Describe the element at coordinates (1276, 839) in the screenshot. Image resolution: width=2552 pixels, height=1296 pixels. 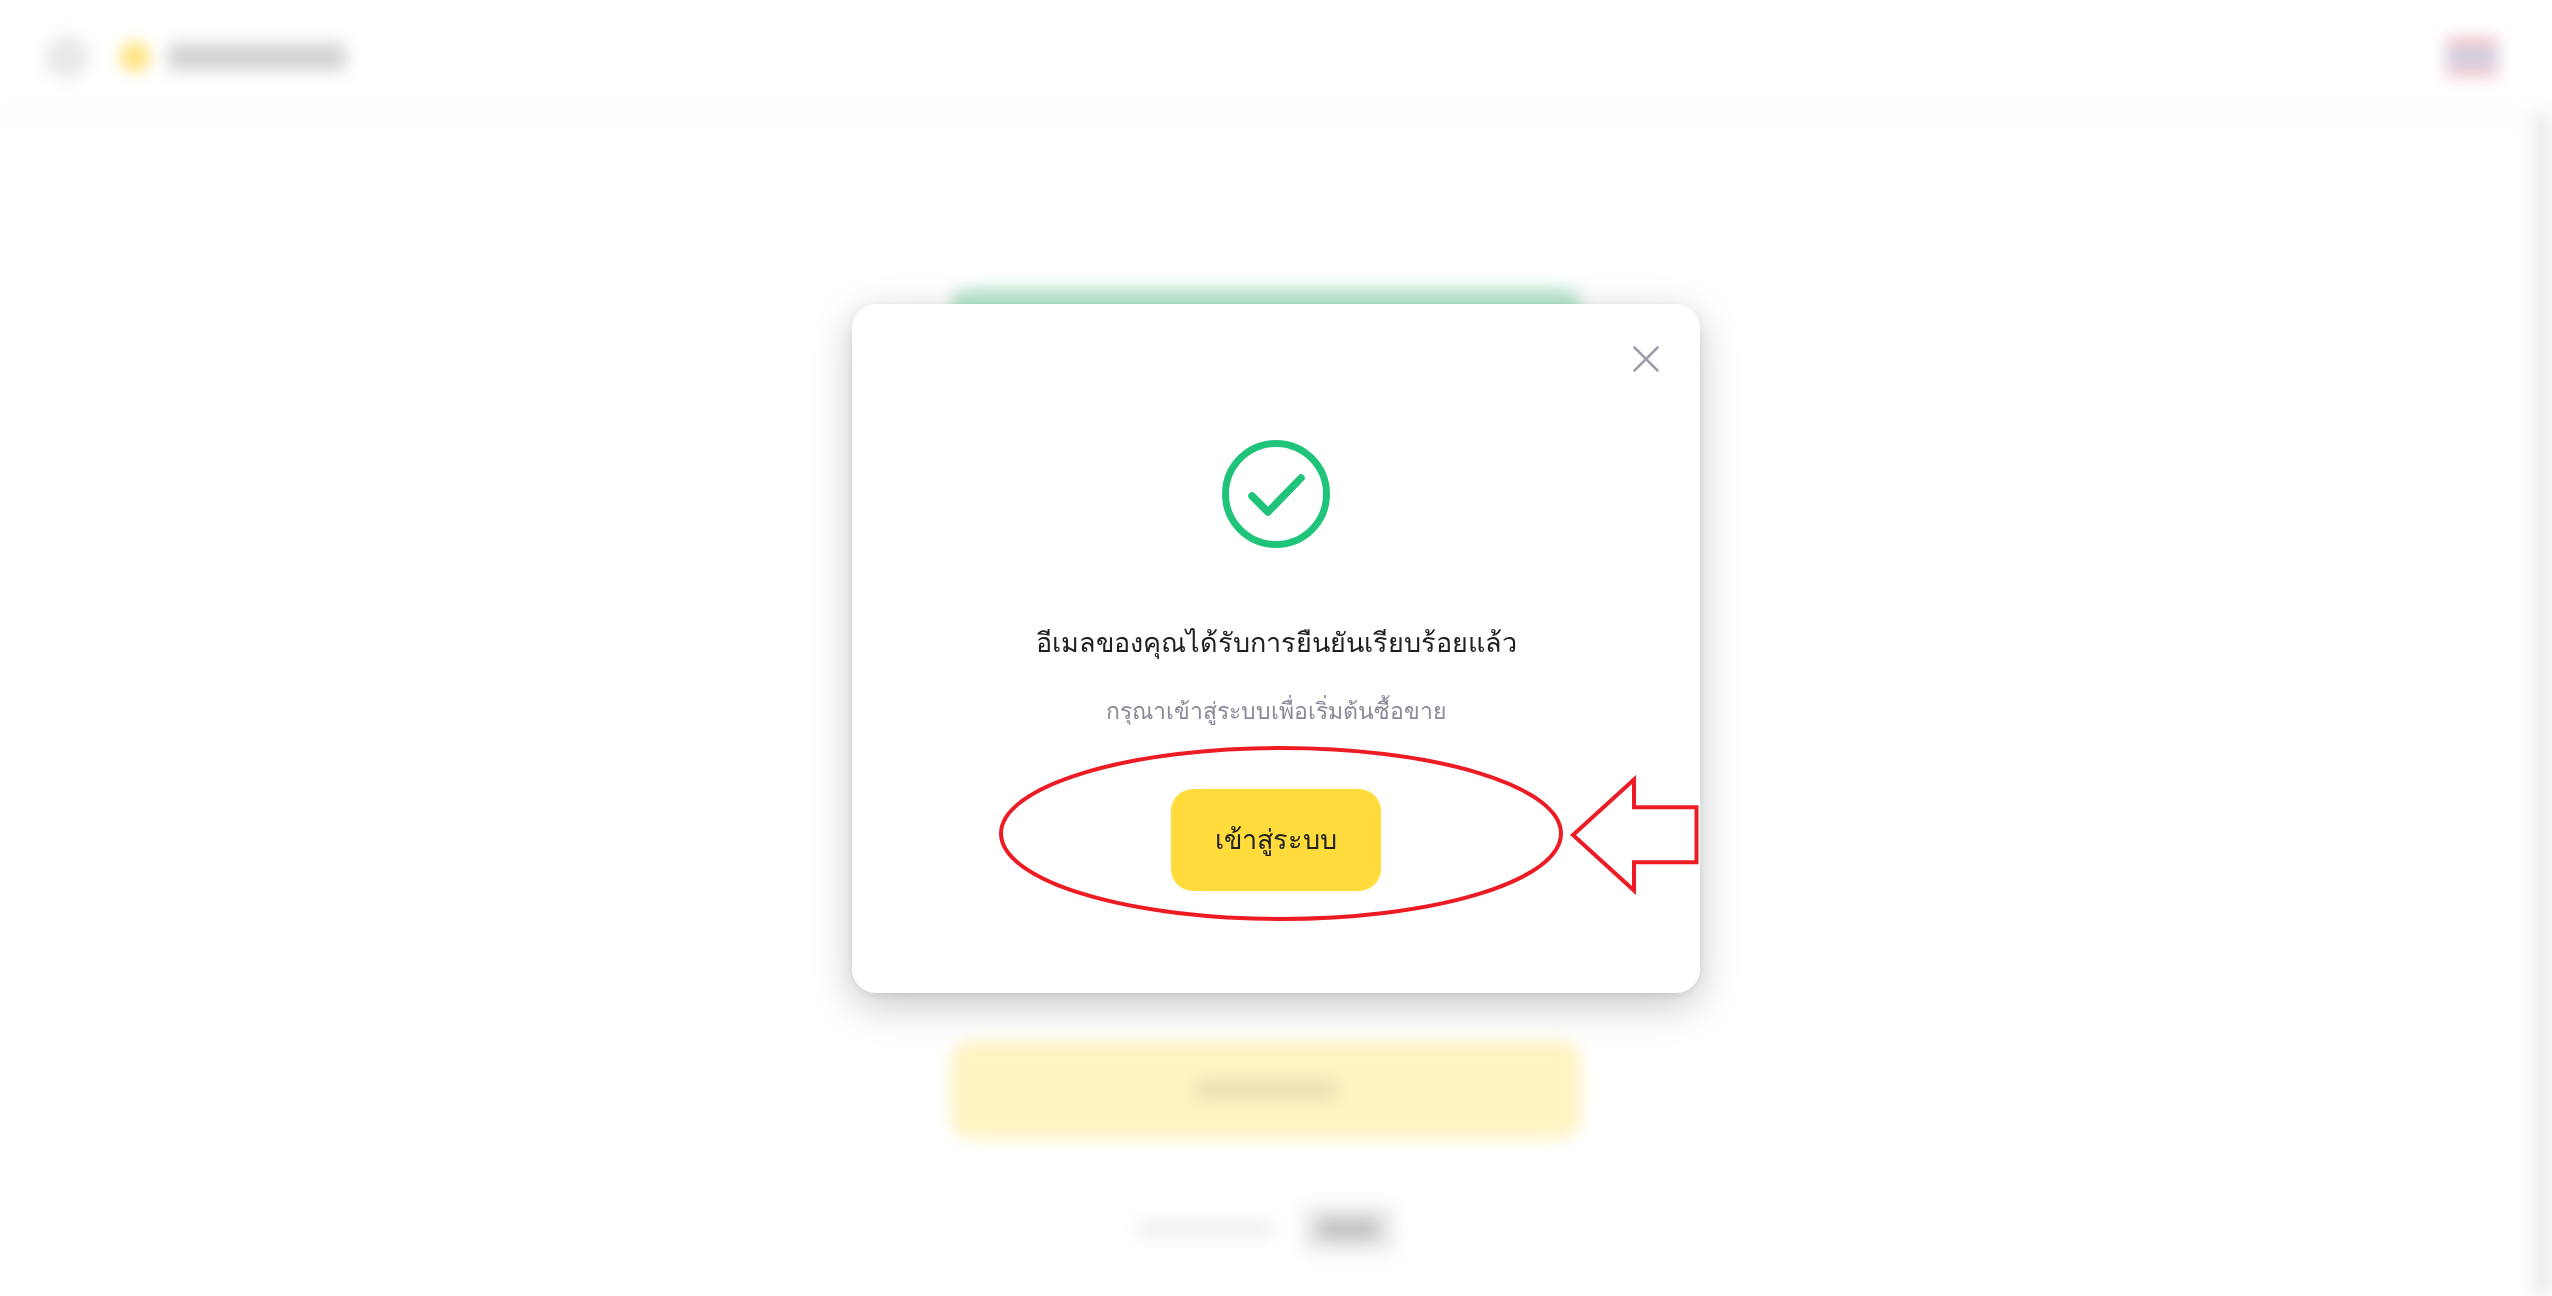
I see `login-button: เข้าสู่ระบบ` at that location.